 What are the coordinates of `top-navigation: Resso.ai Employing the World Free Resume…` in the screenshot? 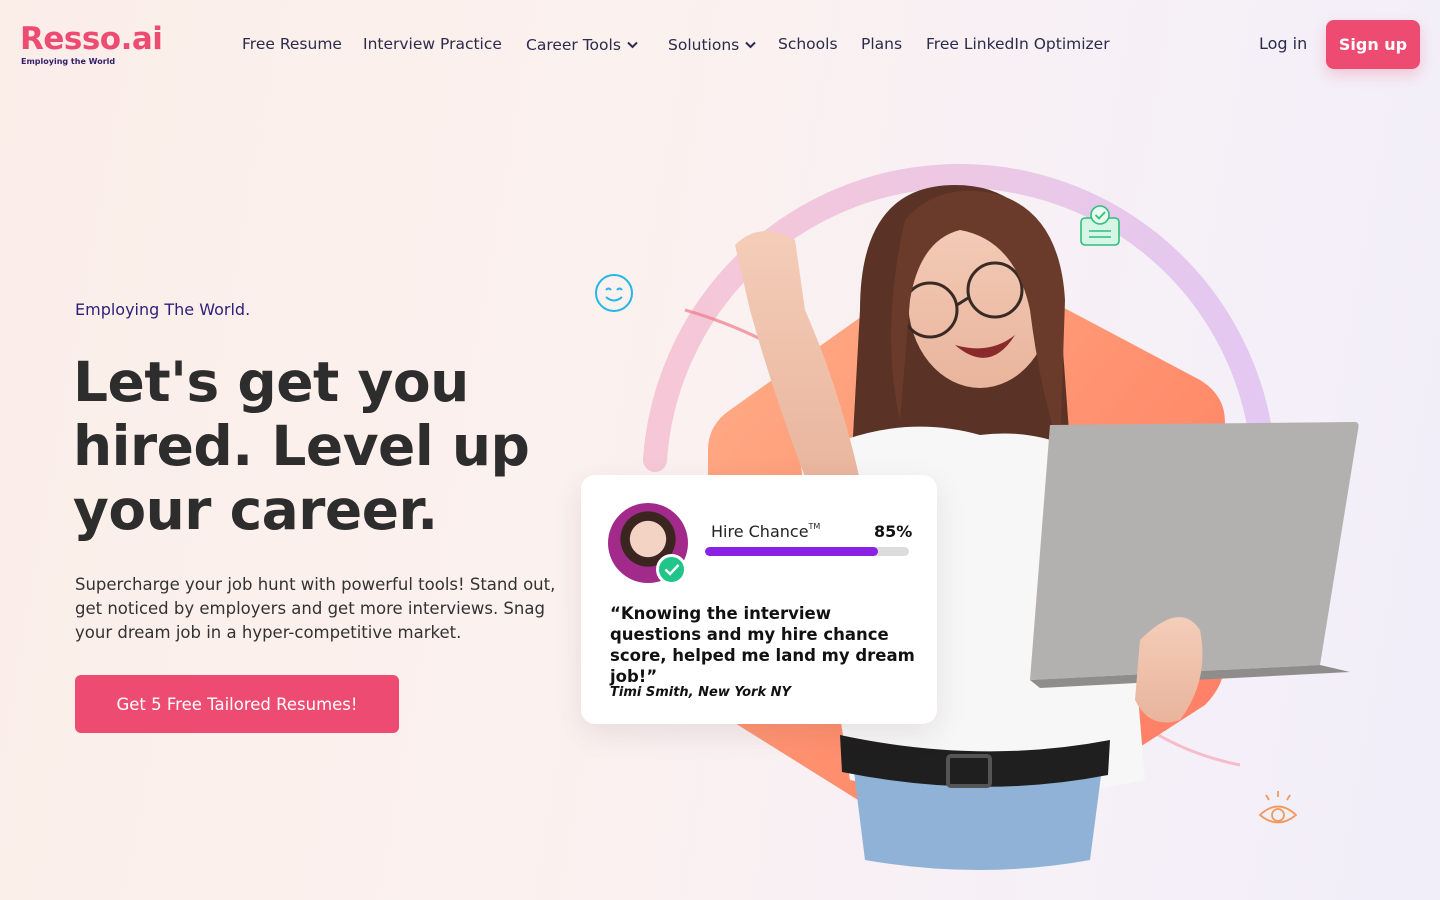 It's located at (720, 44).